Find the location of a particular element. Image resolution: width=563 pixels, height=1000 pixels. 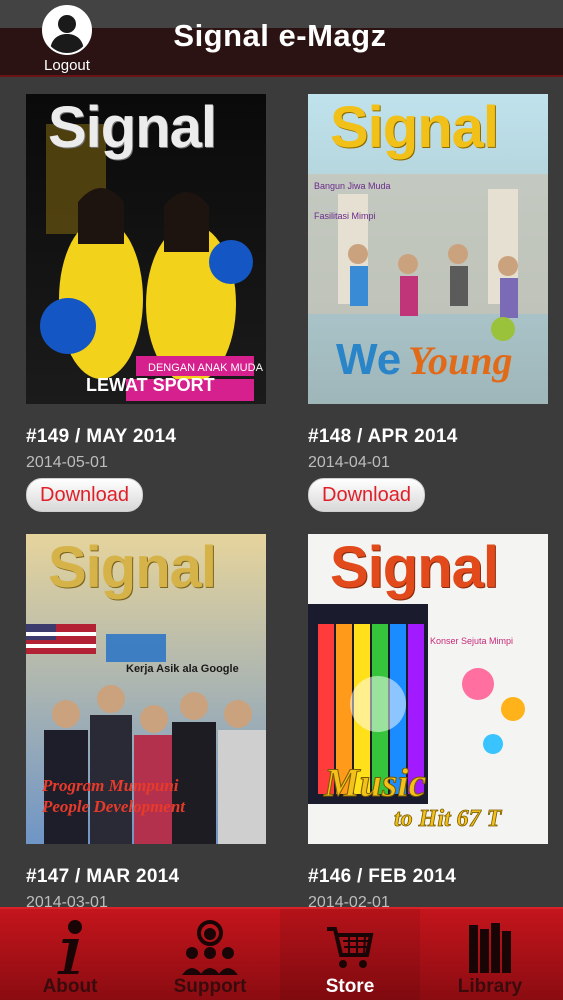

page-title: Signal e-Magz is located at coordinates (280, 35).